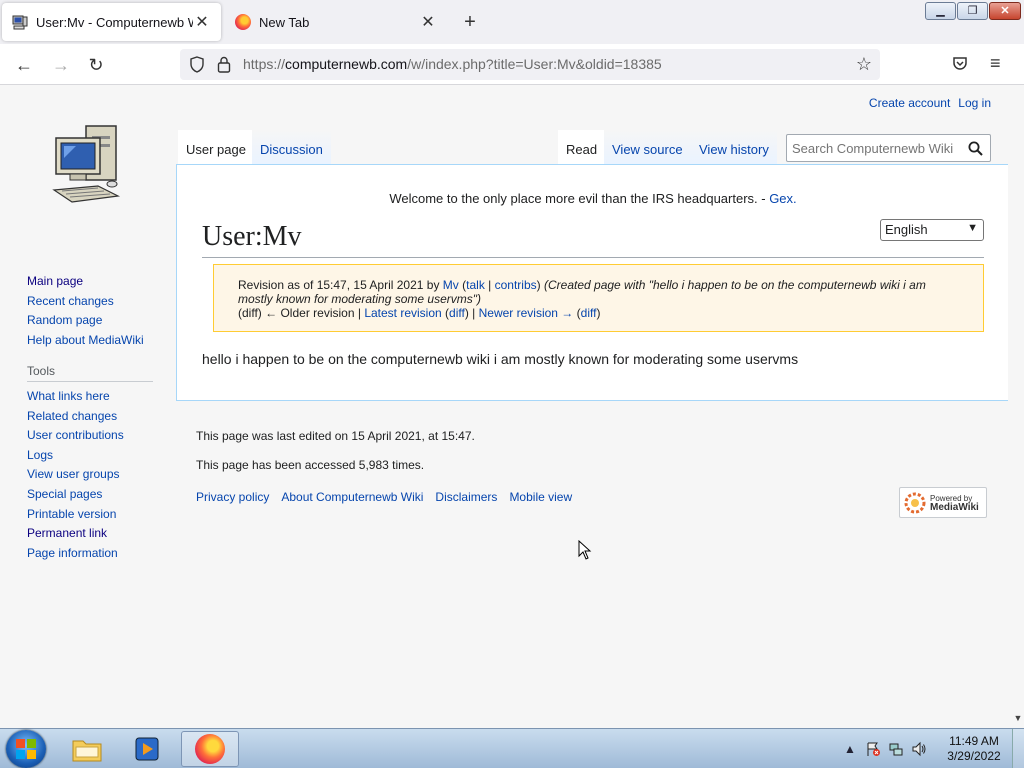 This screenshot has height=768, width=1024. Describe the element at coordinates (64, 320) in the screenshot. I see `sidebar-item-random-page: Random page` at that location.